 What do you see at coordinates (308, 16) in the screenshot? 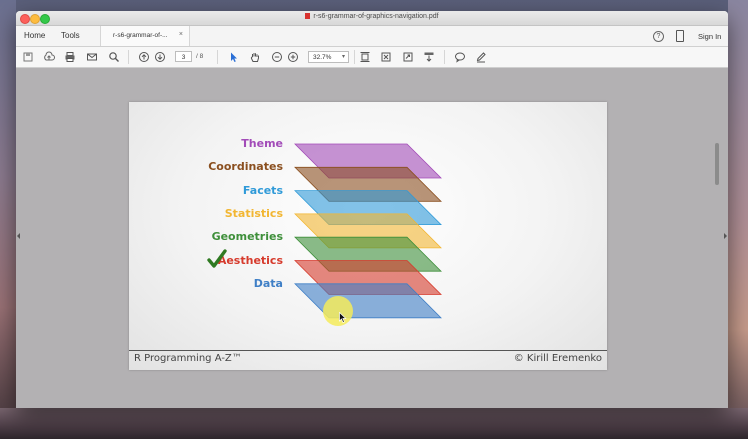
I see `pdf-file-icon` at bounding box center [308, 16].